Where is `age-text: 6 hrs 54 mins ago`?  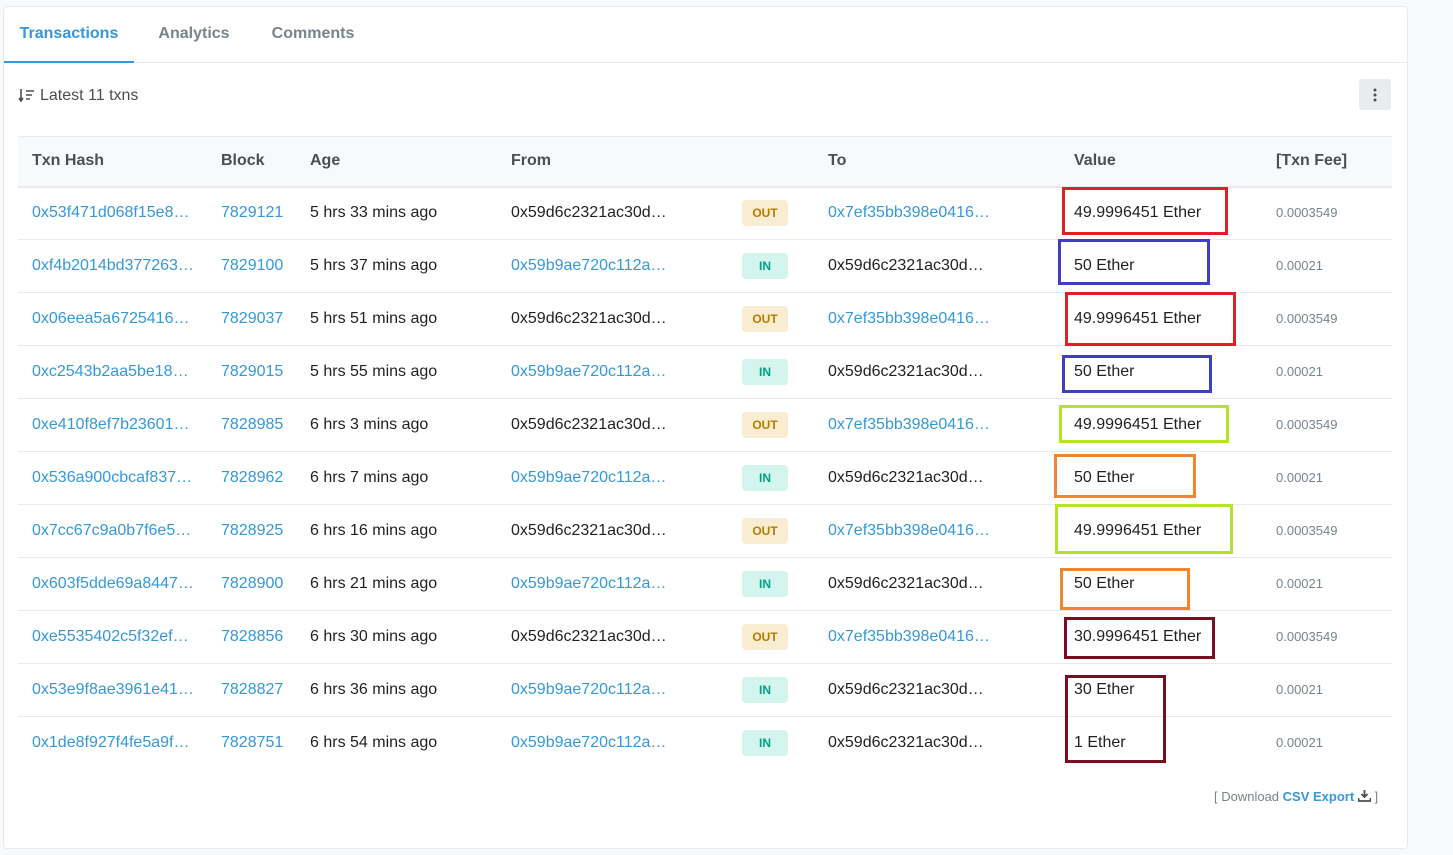 age-text: 6 hrs 54 mins ago is located at coordinates (374, 743).